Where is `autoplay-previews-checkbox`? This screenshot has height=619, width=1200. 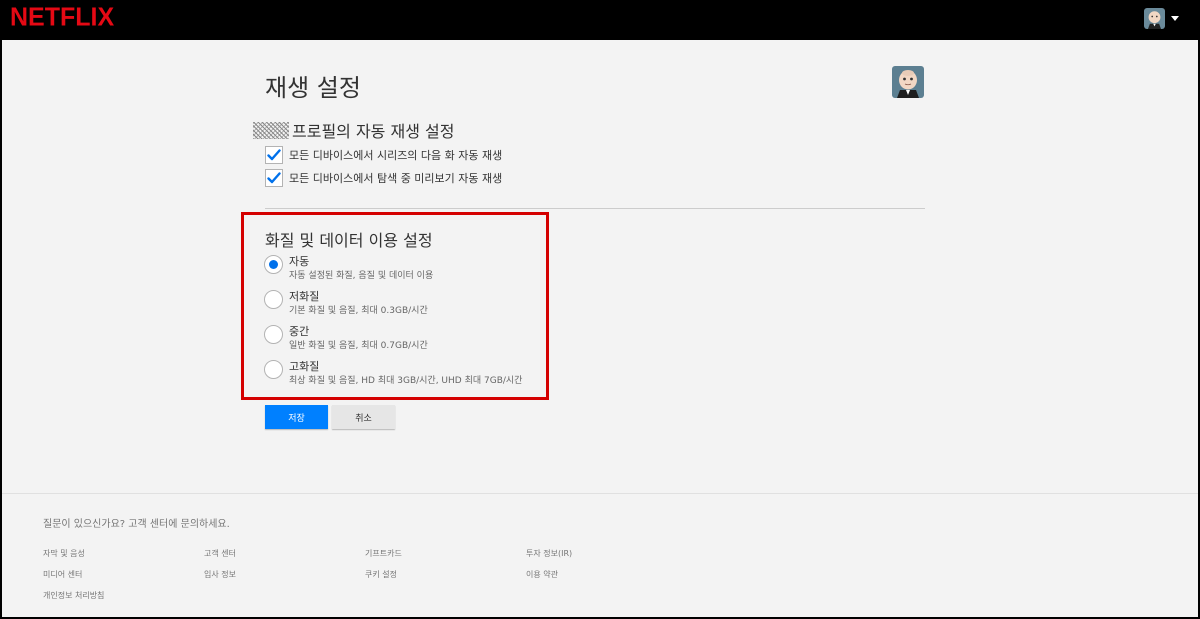 autoplay-previews-checkbox is located at coordinates (274, 178).